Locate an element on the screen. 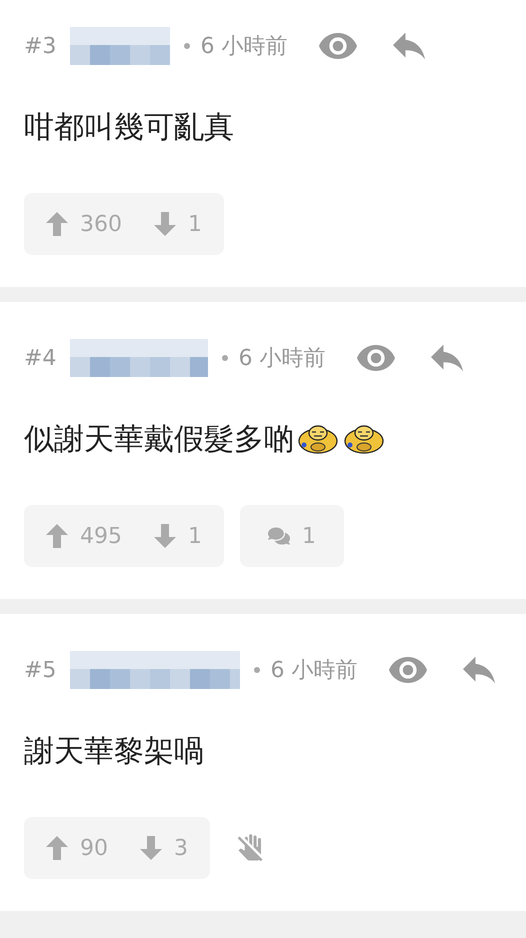  post-number: #4 is located at coordinates (40, 358).